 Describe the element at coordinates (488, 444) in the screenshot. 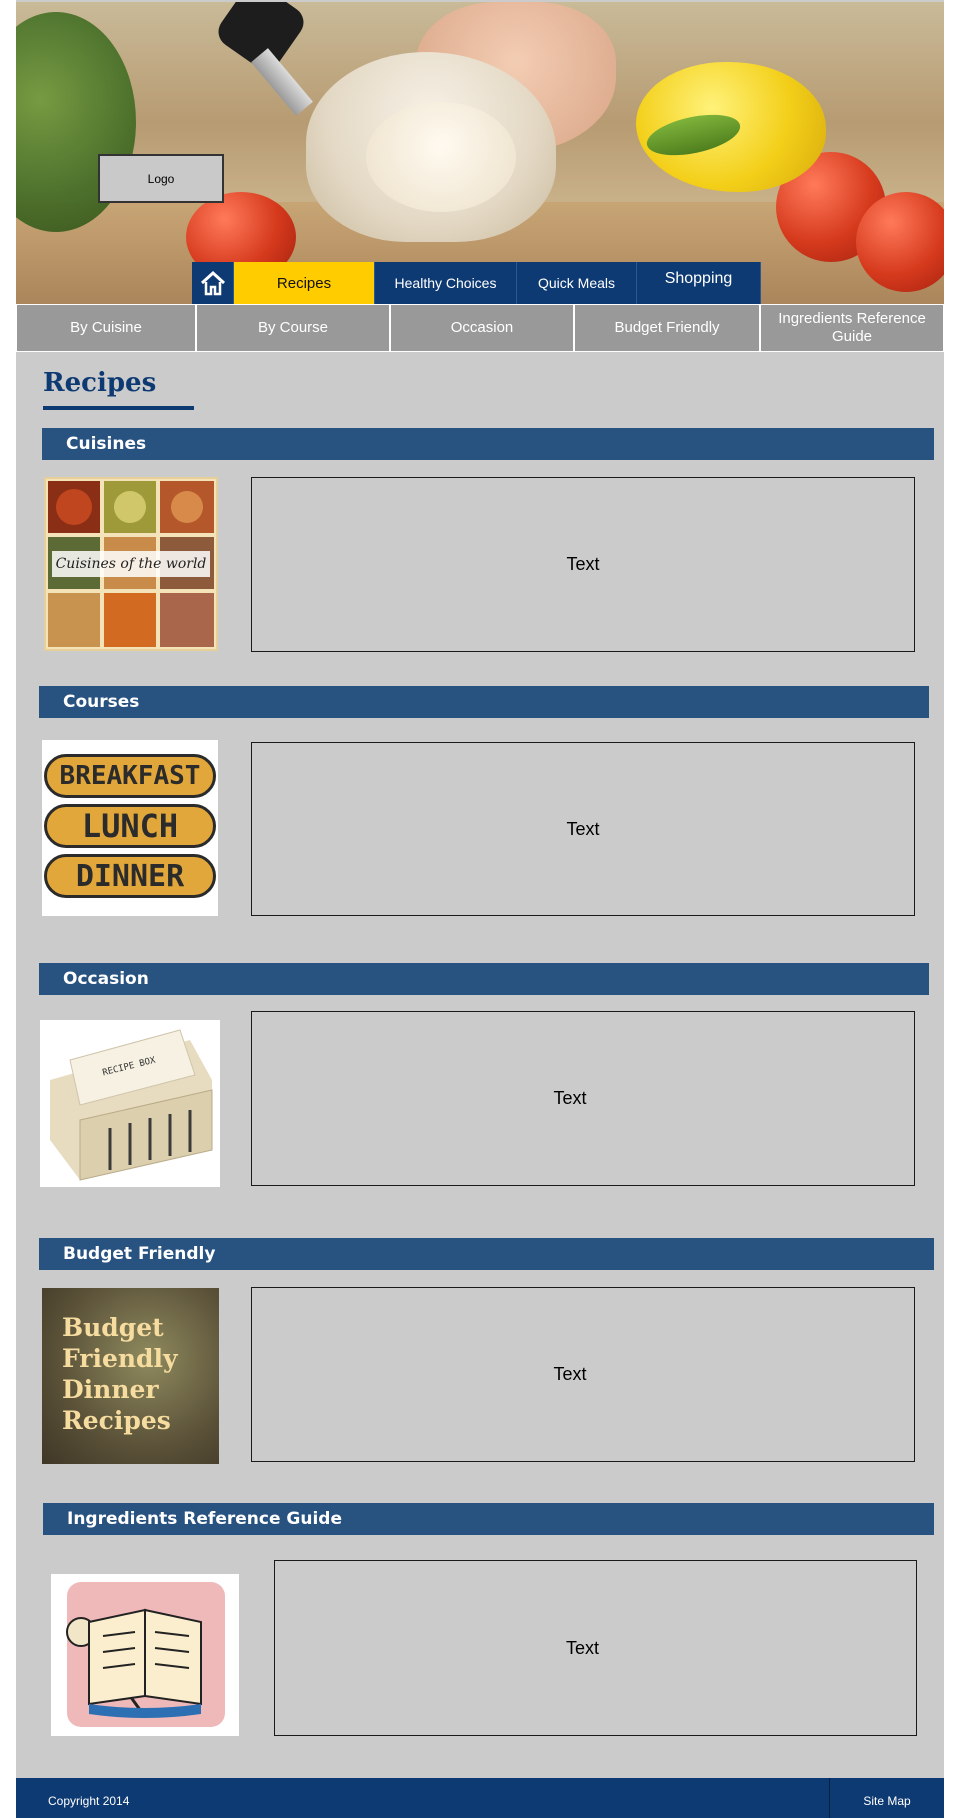

I see `section-header-cuisines: Cuisines` at that location.